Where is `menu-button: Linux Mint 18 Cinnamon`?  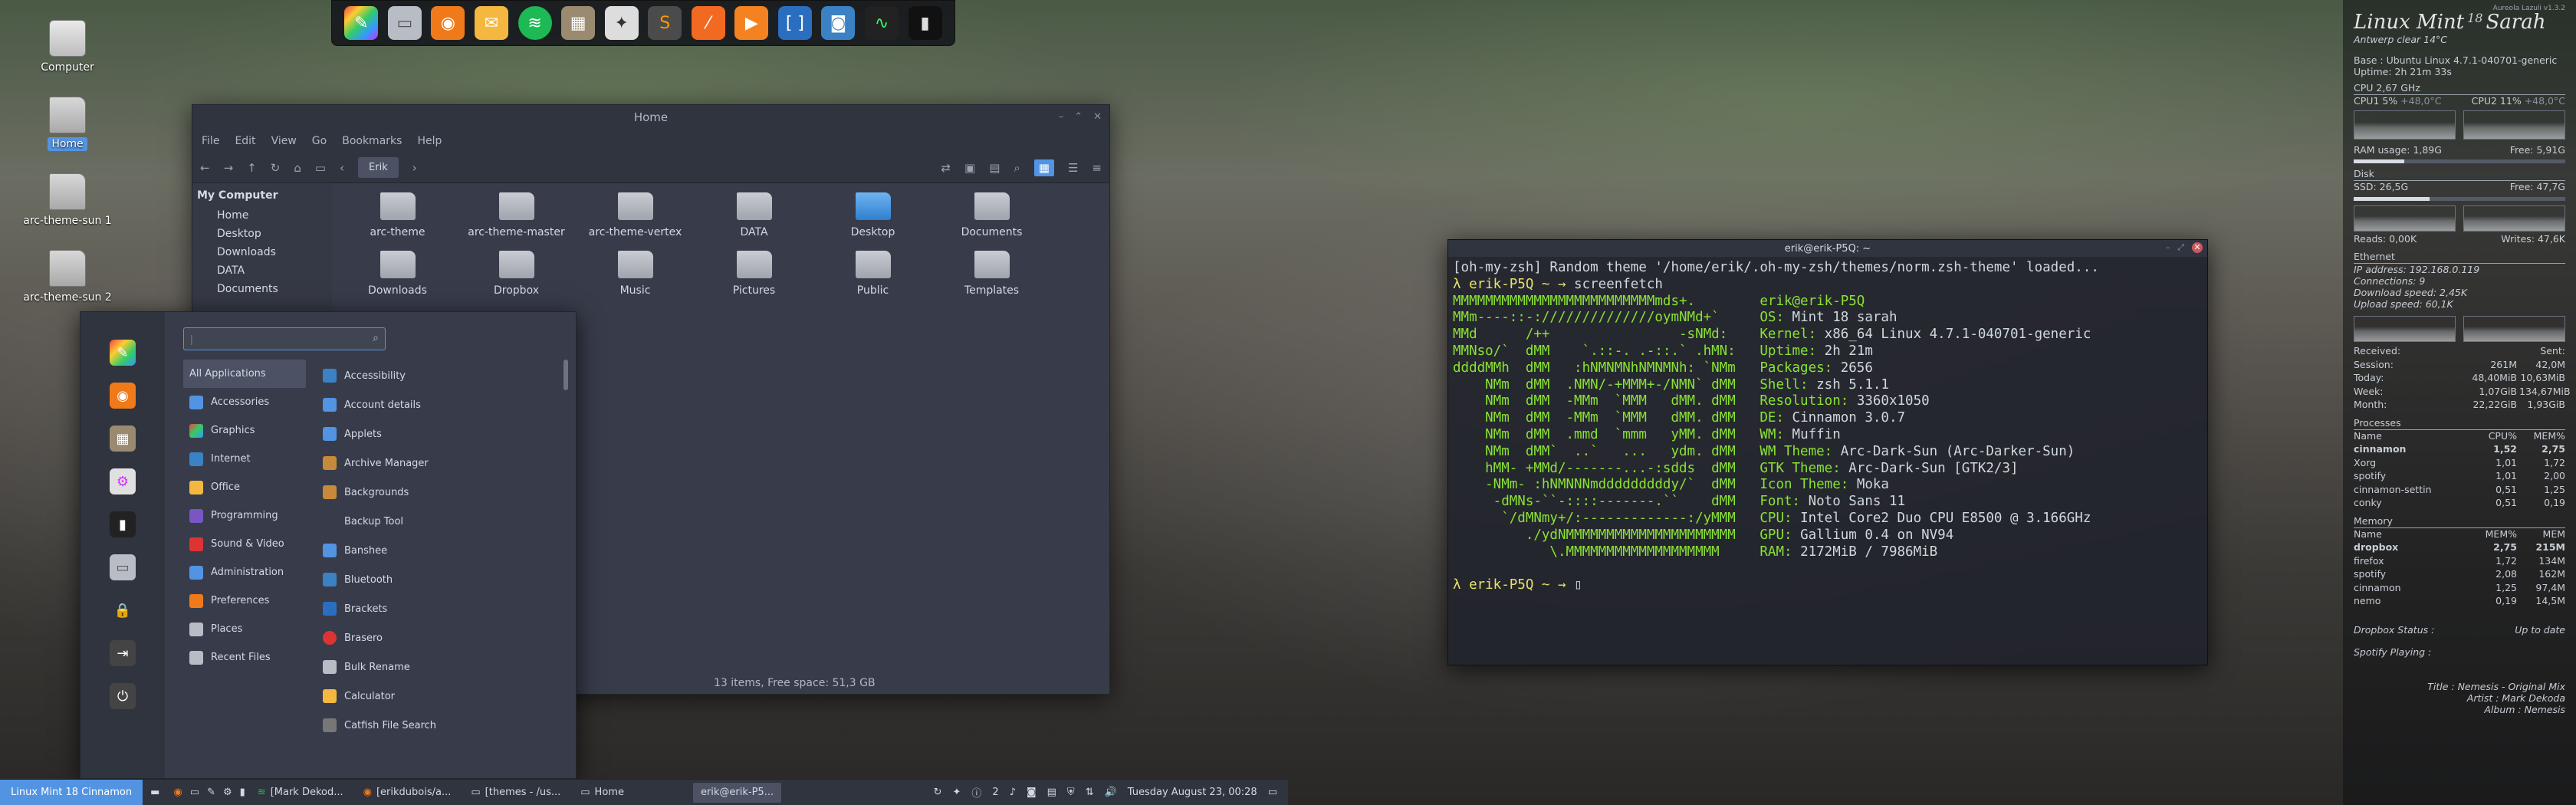
menu-button: Linux Mint 18 Cinnamon is located at coordinates (71, 792).